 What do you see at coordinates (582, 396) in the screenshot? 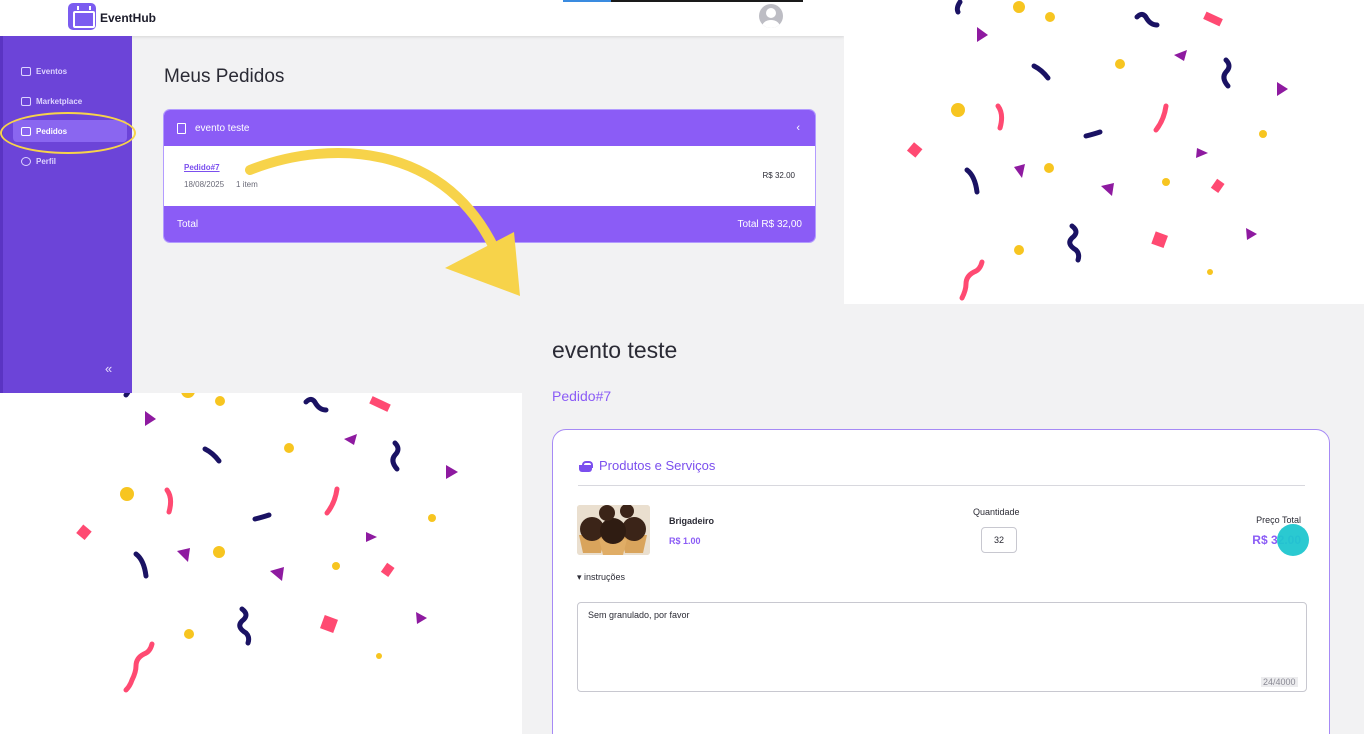
I see `order-number: Pedido#7` at bounding box center [582, 396].